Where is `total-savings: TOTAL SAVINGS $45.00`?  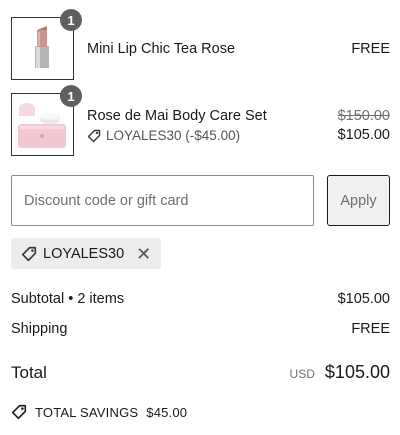
total-savings: TOTAL SAVINGS $45.00 is located at coordinates (99, 412).